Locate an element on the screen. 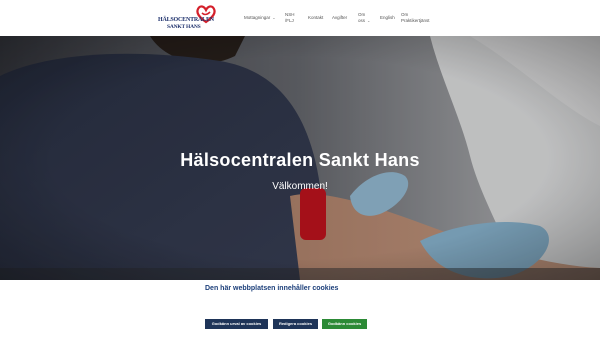 This screenshot has width=600, height=338. nav-item-english: English is located at coordinates (387, 18).